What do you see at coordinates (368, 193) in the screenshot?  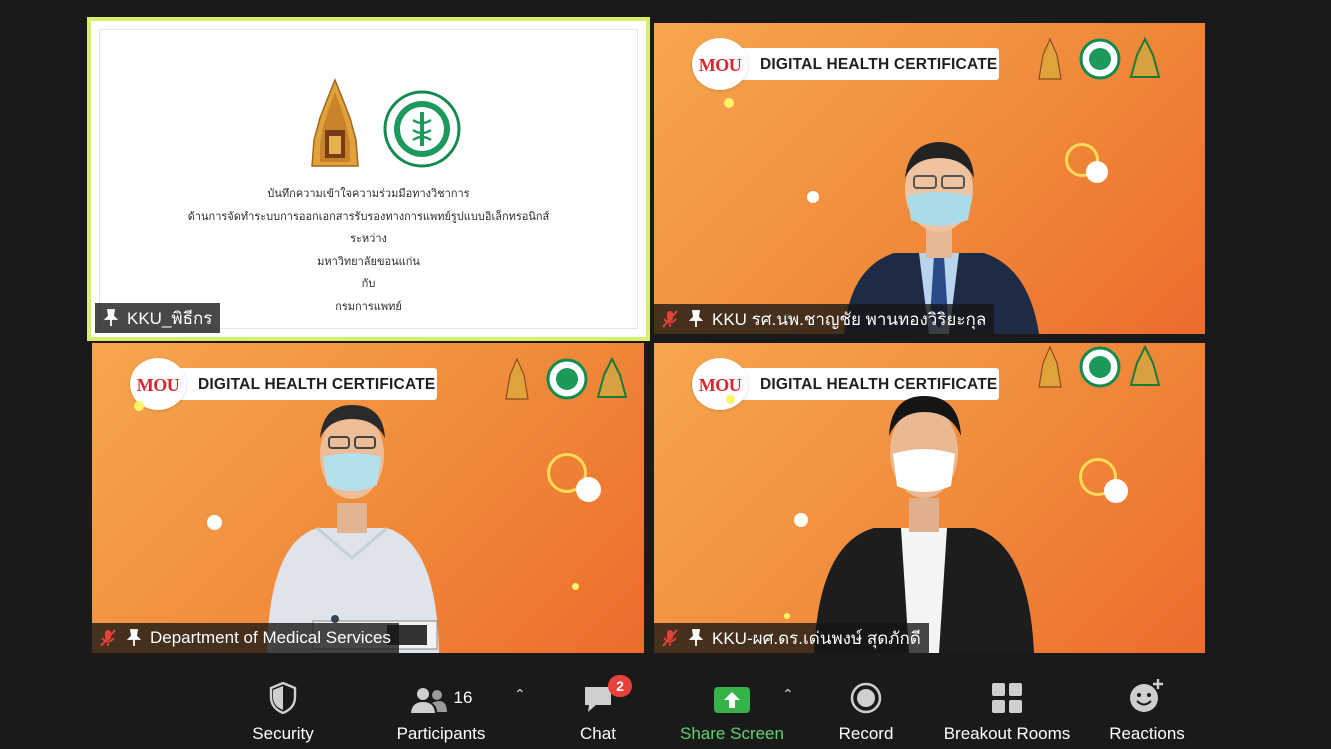 I see `slide-line: บันทึกความเข้าใจความร่วมมือทางวิชาการ` at bounding box center [368, 193].